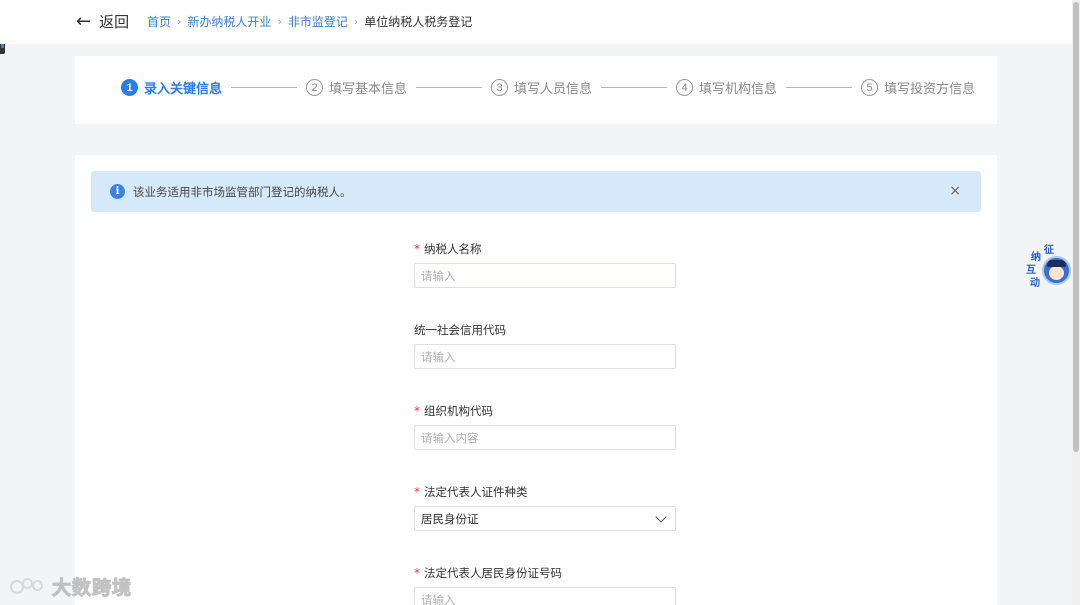 Image resolution: width=1080 pixels, height=605 pixels. Describe the element at coordinates (545, 518) in the screenshot. I see `legal-id-type-select: 居民身份证` at that location.